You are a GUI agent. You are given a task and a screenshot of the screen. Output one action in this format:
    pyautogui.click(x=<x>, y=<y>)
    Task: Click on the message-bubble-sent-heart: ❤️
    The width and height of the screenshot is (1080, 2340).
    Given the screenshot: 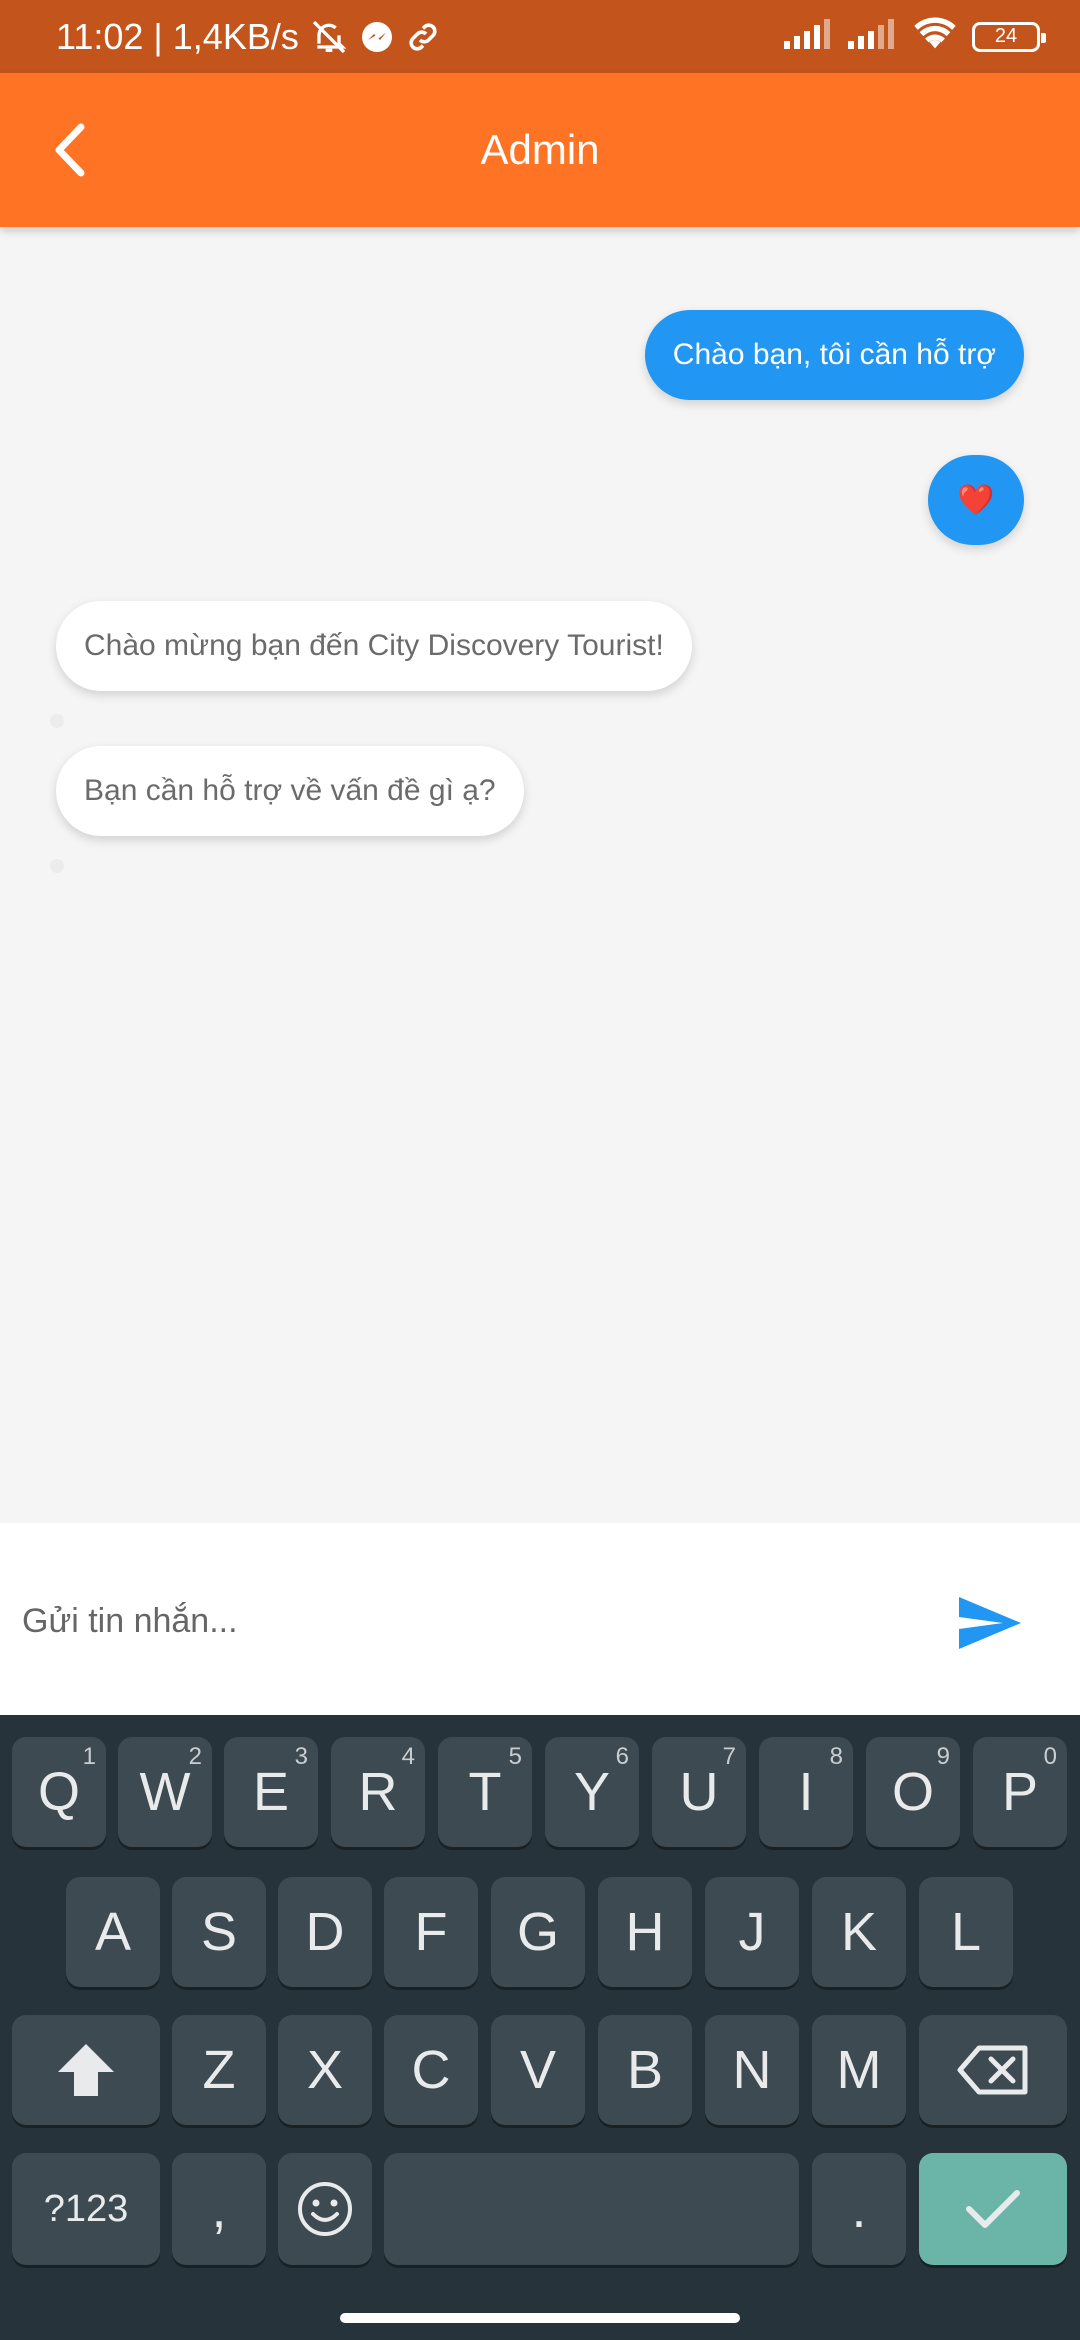 What is the action you would take?
    pyautogui.click(x=976, y=500)
    